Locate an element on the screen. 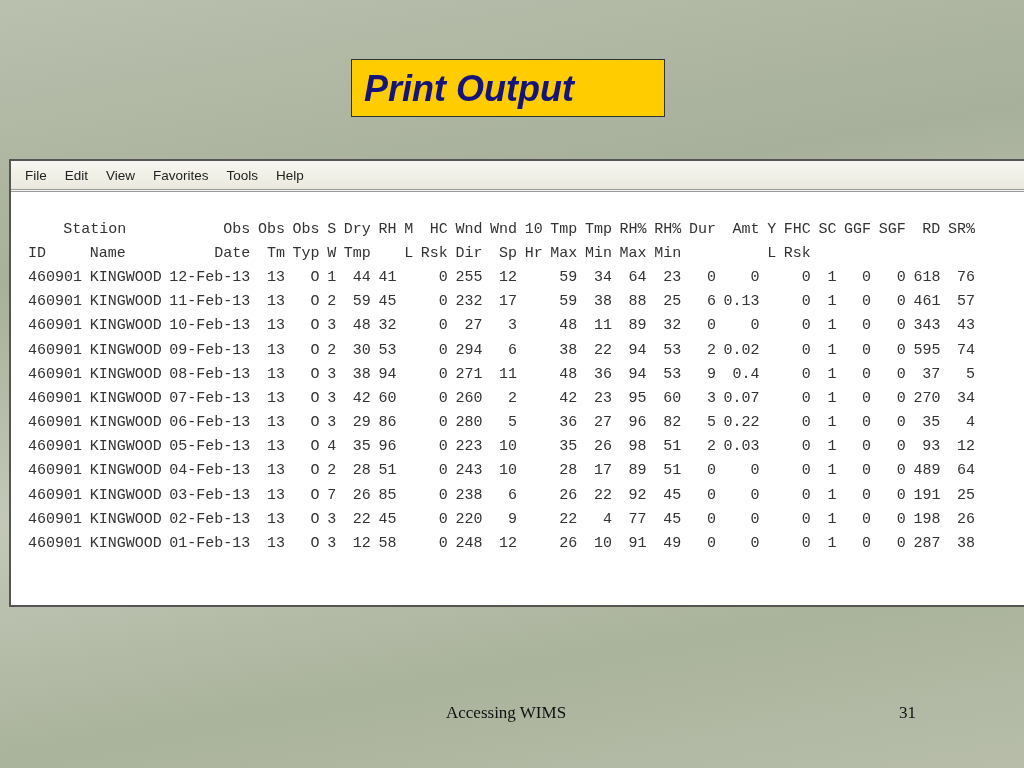 This screenshot has width=1024, height=768. table-cell: 220 is located at coordinates (469, 519).